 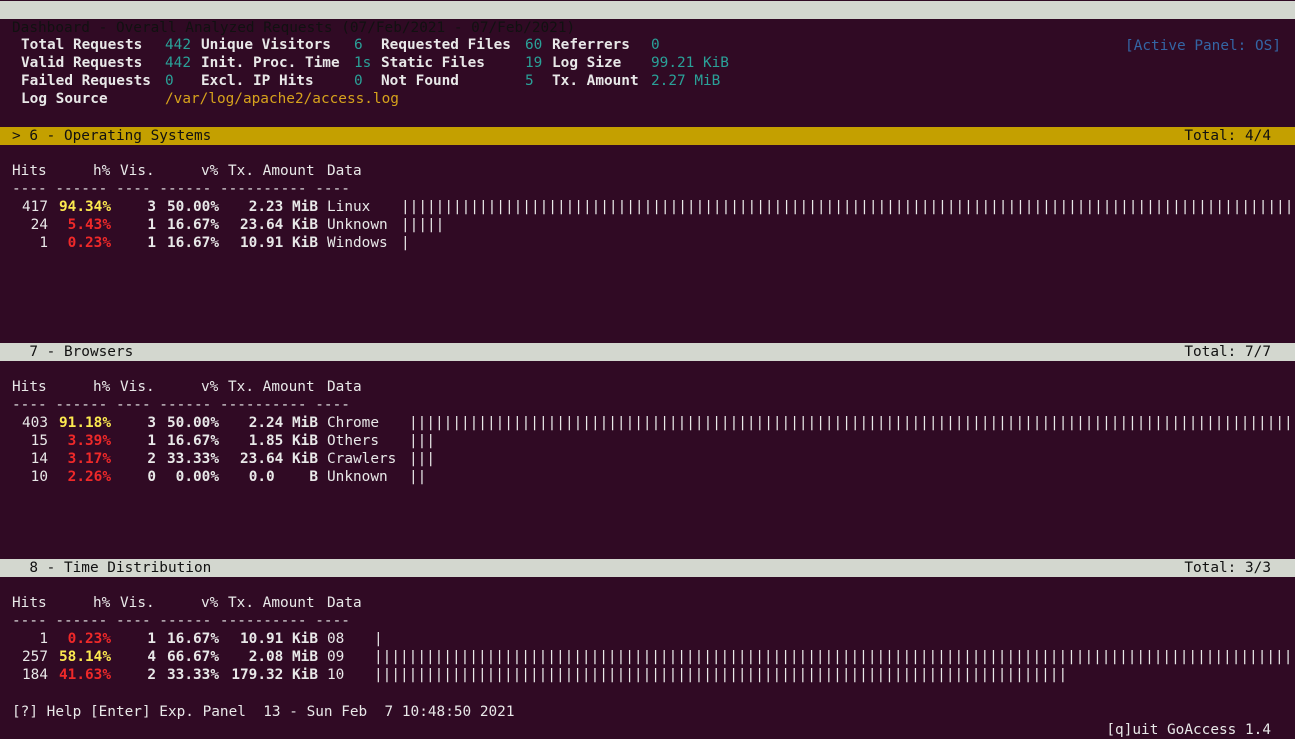 What do you see at coordinates (1227, 136) in the screenshot?
I see `panel-total: Total: 4/4` at bounding box center [1227, 136].